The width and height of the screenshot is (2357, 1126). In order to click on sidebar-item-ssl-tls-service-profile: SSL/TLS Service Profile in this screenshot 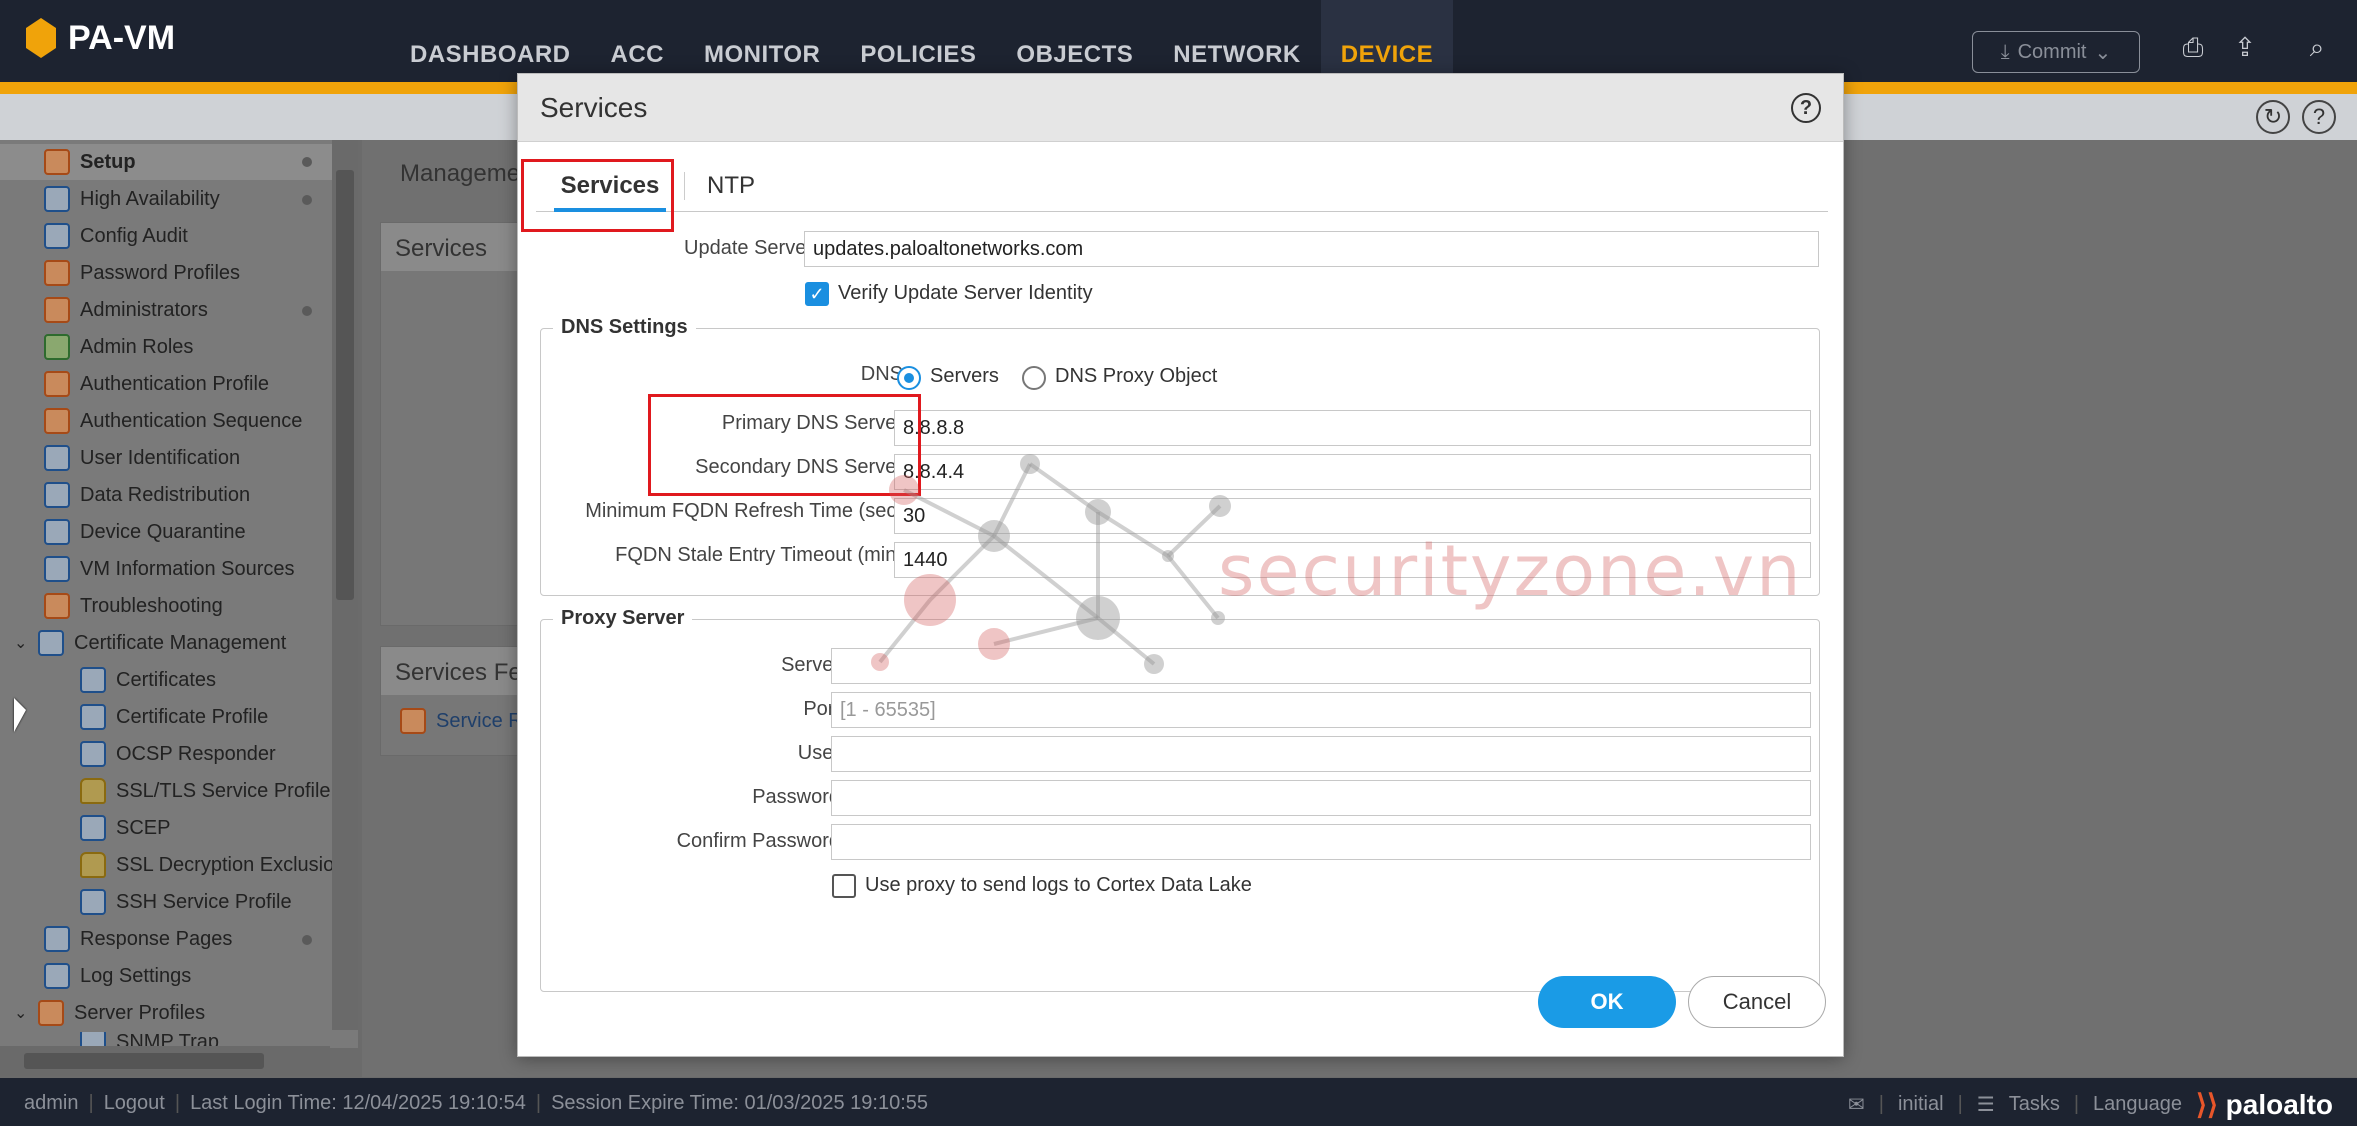, I will do `click(205, 791)`.